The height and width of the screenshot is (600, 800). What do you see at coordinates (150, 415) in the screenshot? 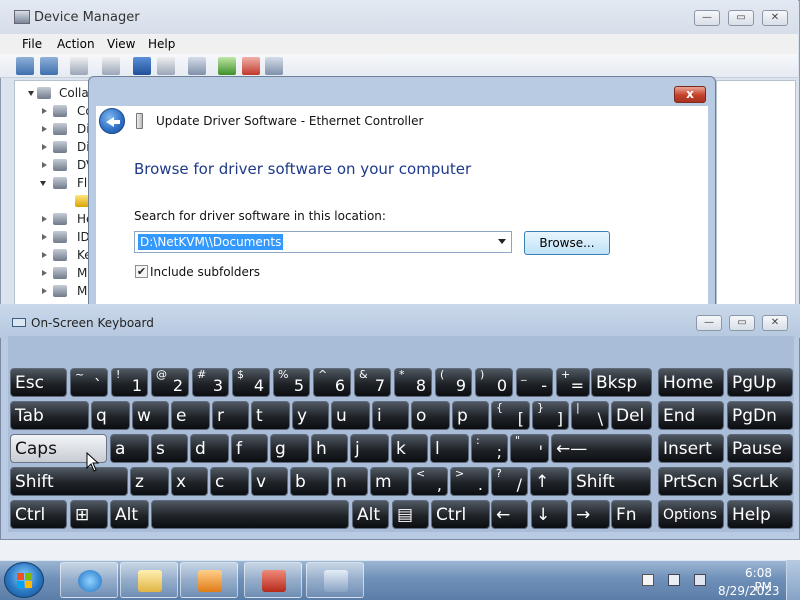
I see `key-w: w` at bounding box center [150, 415].